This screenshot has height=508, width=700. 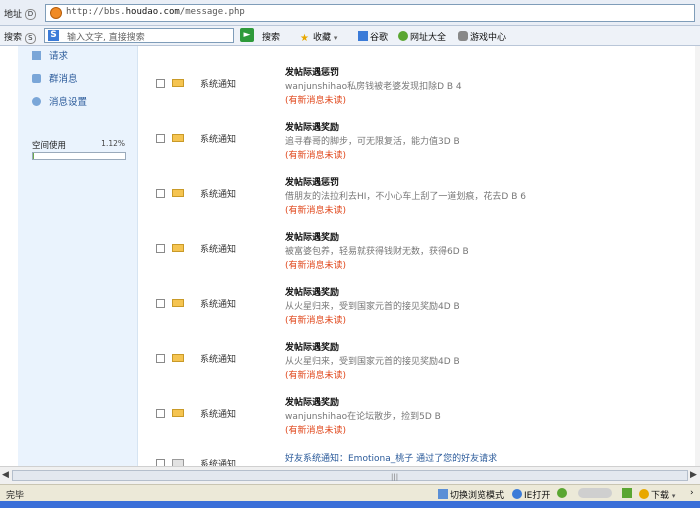 I want to click on scroll-right-icon: ▶, so click(x=693, y=475).